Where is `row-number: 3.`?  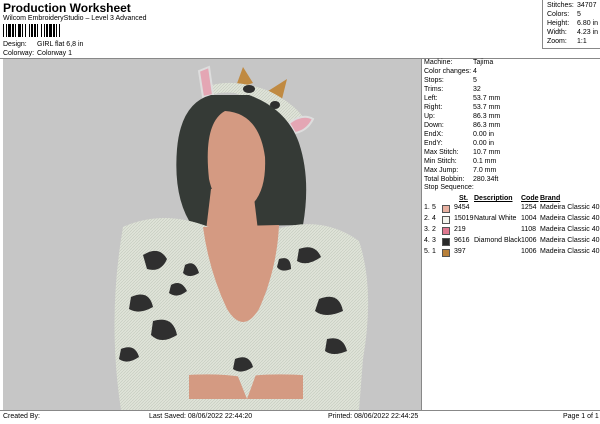 row-number: 3. is located at coordinates (427, 229).